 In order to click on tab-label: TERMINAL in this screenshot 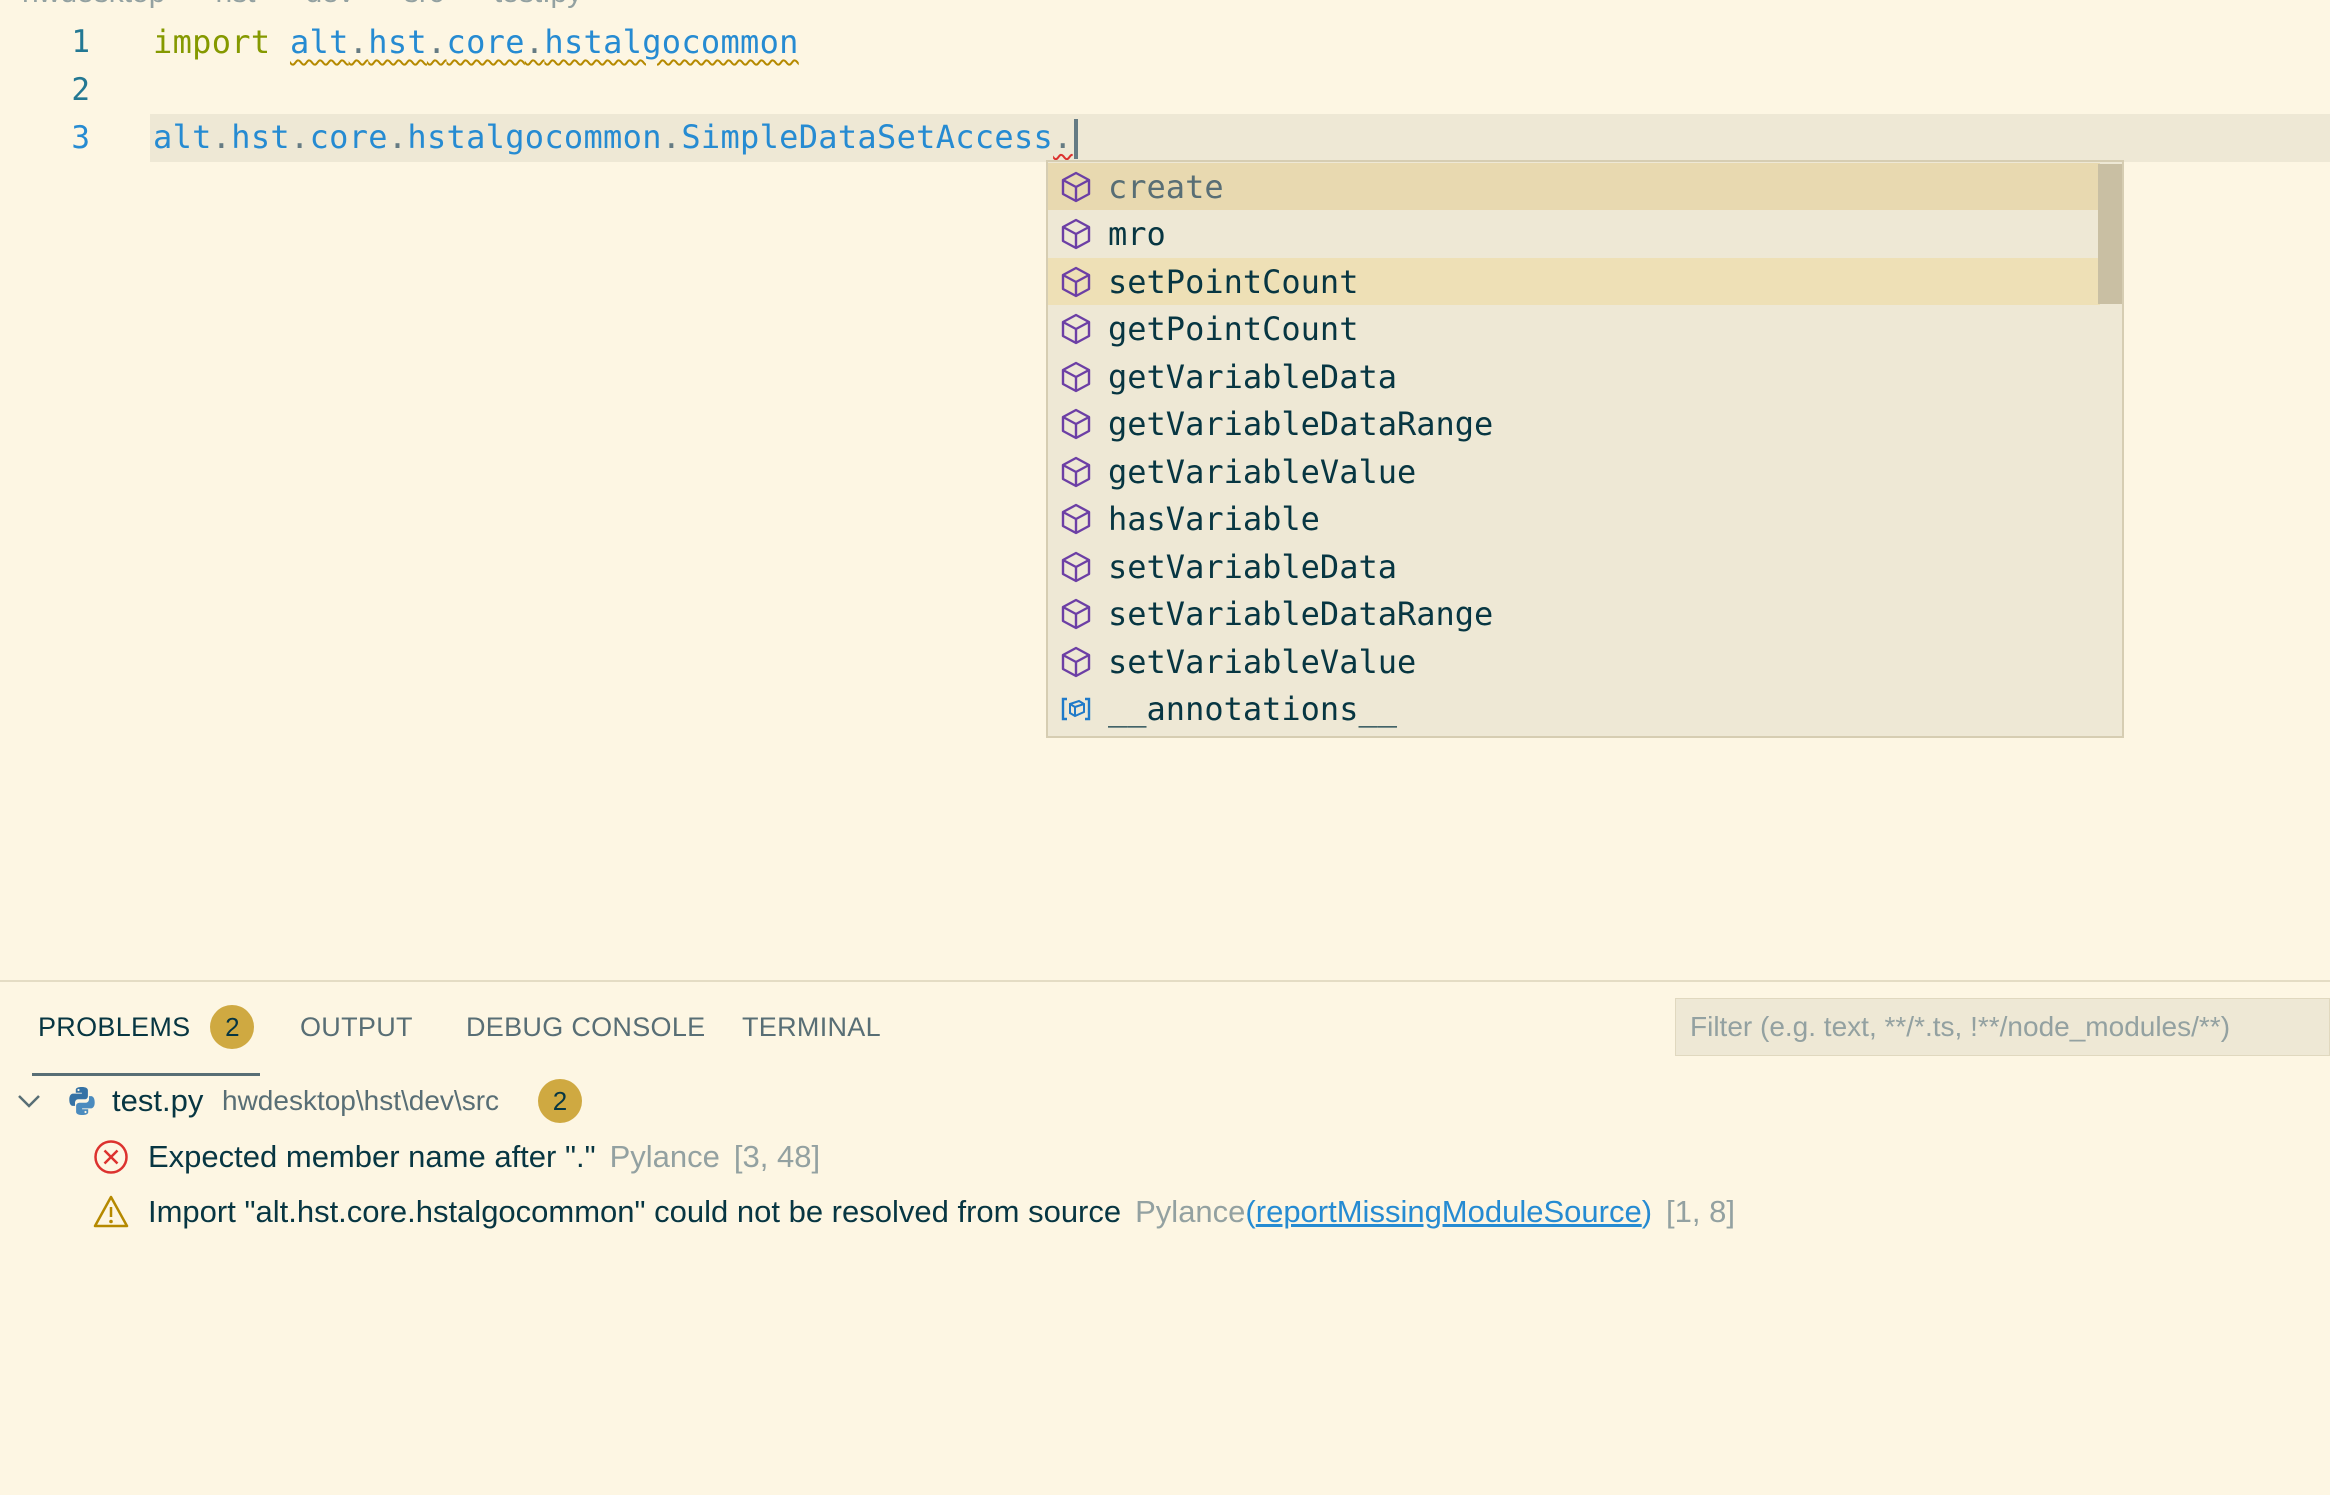, I will do `click(811, 1026)`.